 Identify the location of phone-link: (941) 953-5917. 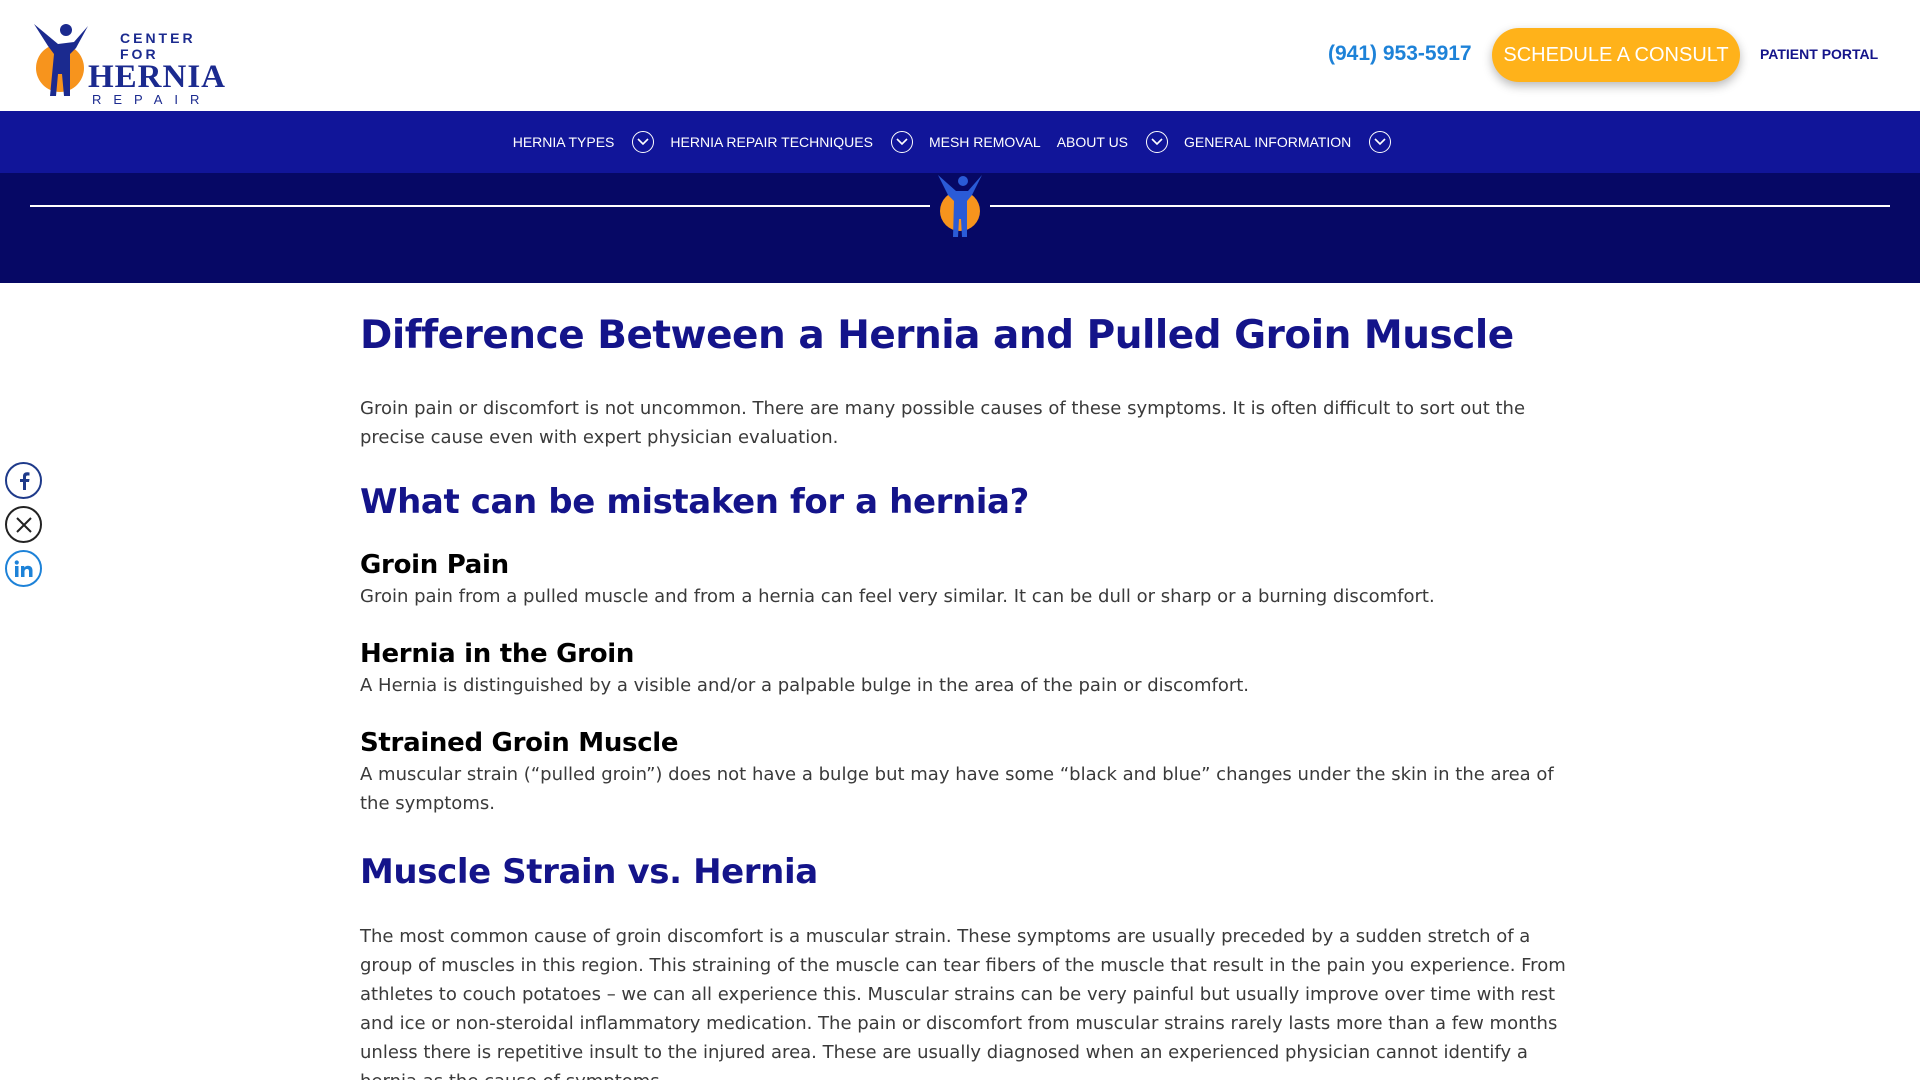
(1400, 54).